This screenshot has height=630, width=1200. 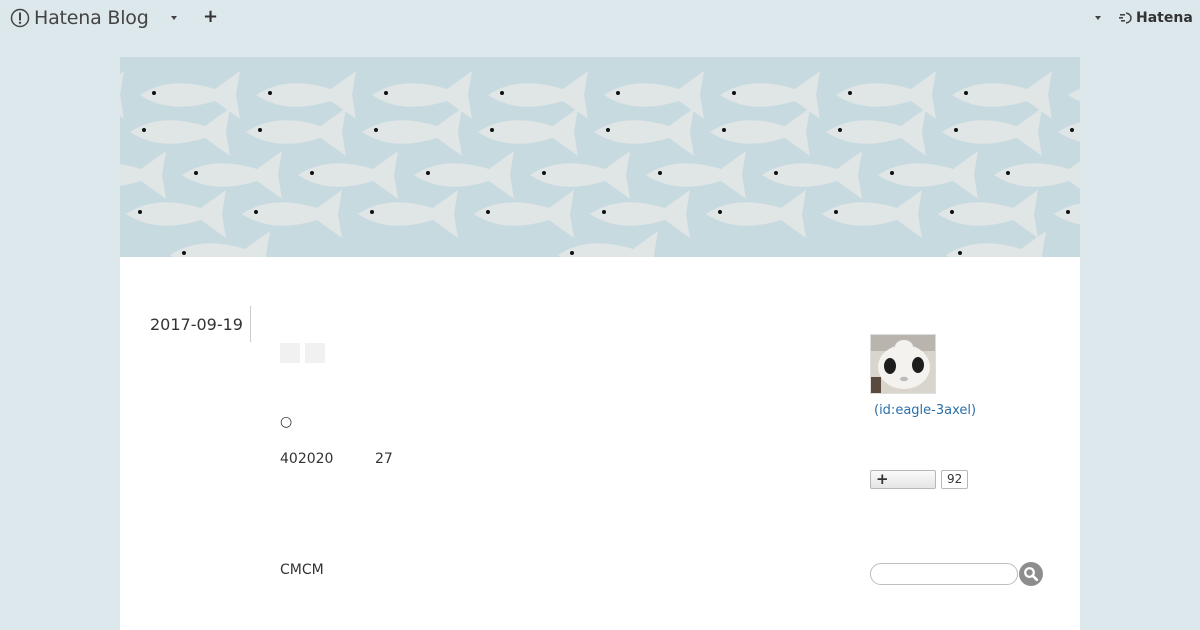 I want to click on entry-text-circle: ○, so click(x=286, y=422).